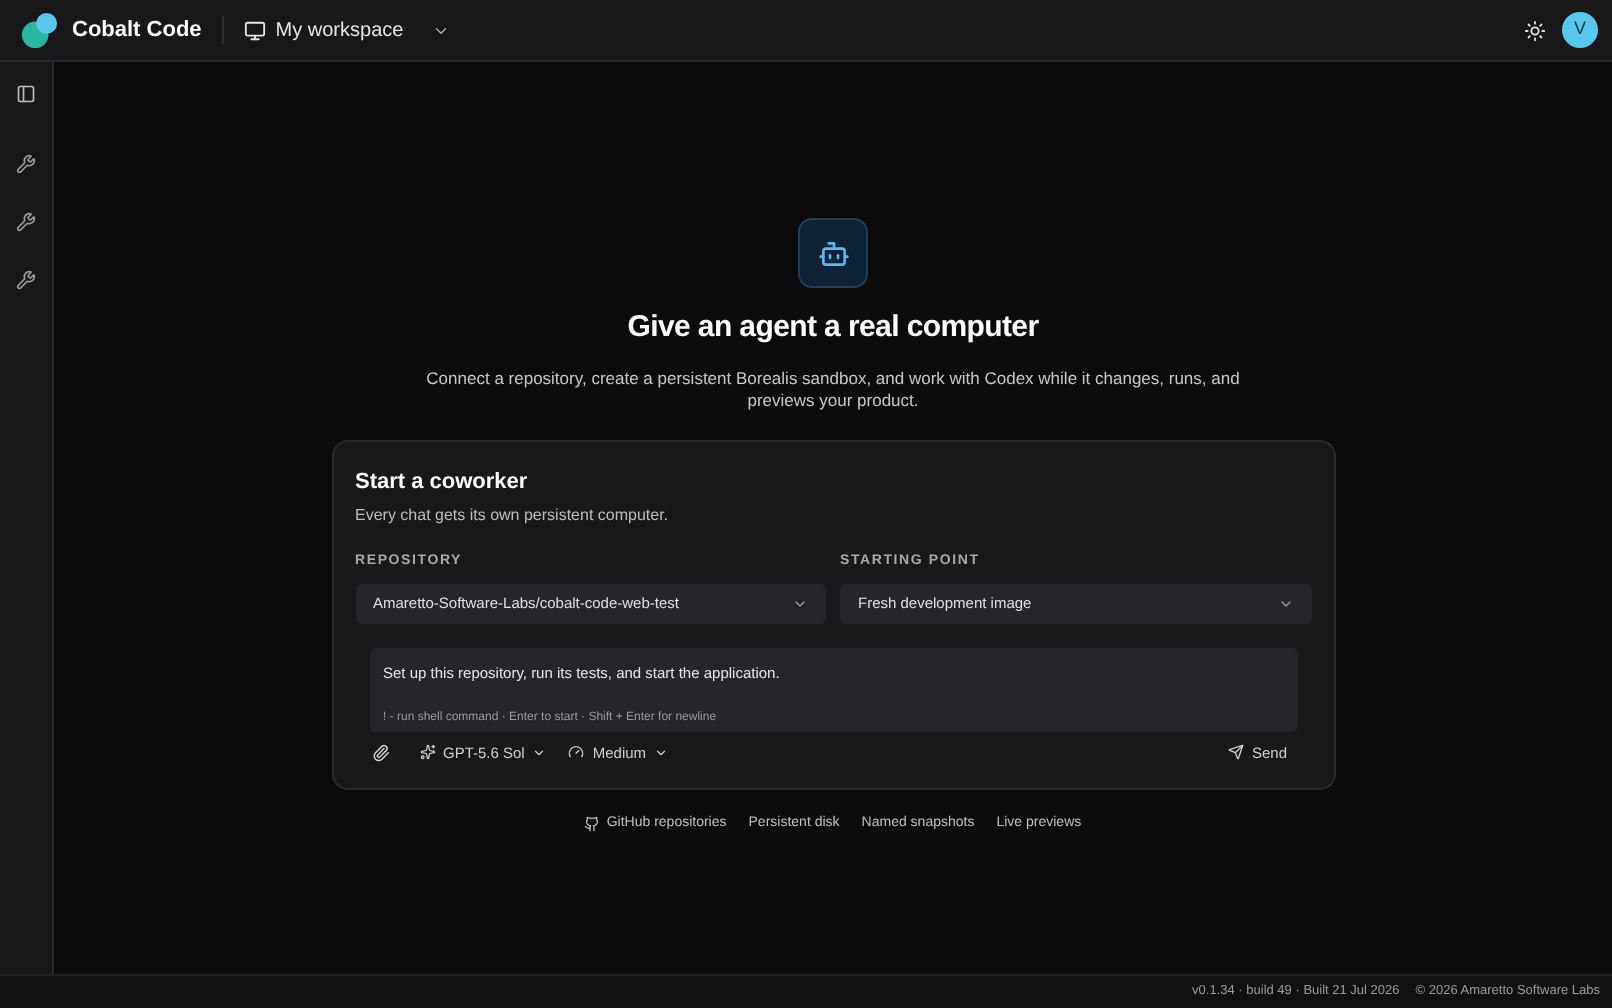 The height and width of the screenshot is (1008, 1612). What do you see at coordinates (833, 390) in the screenshot?
I see `hero-subtitle: Connect a repository, create a persistent Borealis sandbox, and work with Codex while it changes, runs, and previews your product.` at bounding box center [833, 390].